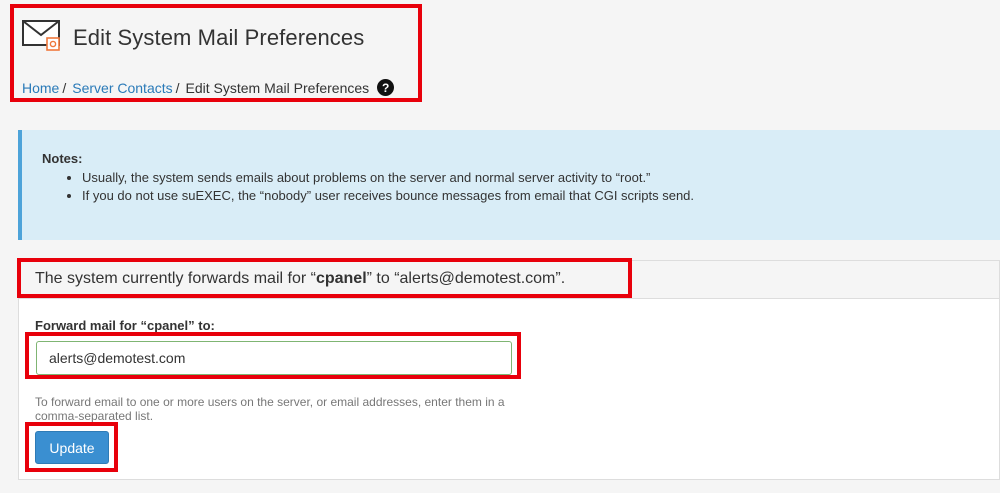 The width and height of the screenshot is (1000, 493). I want to click on mail-gear-icon, so click(47, 37).